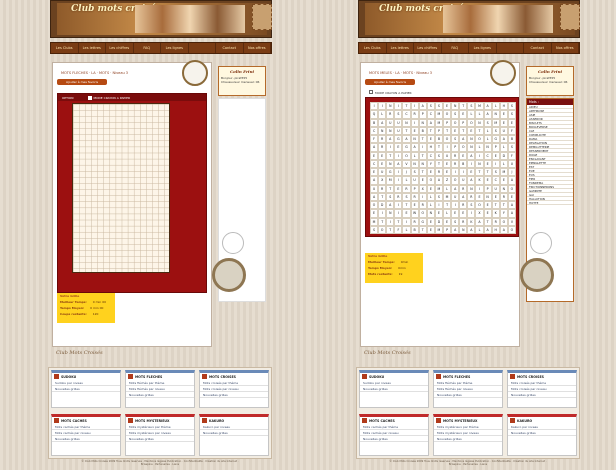 The height and width of the screenshot is (470, 616). Describe the element at coordinates (374, 114) in the screenshot. I see `grid-cell: Q` at that location.